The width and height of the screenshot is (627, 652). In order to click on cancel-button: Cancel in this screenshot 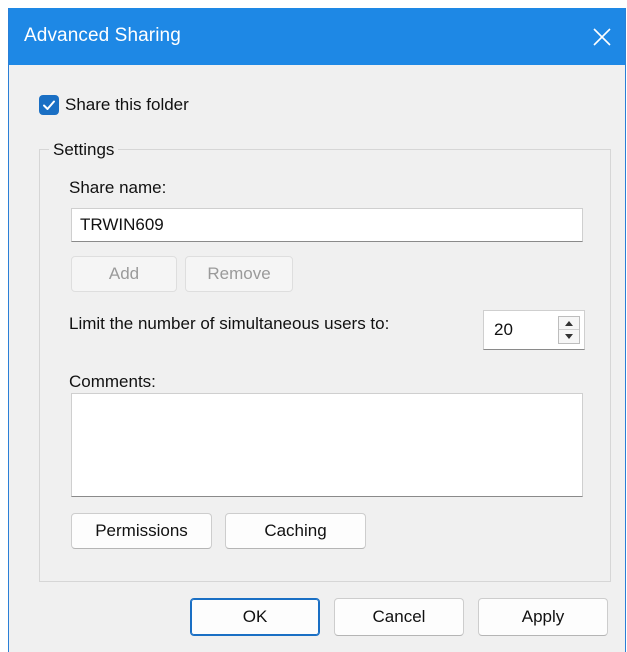, I will do `click(399, 617)`.